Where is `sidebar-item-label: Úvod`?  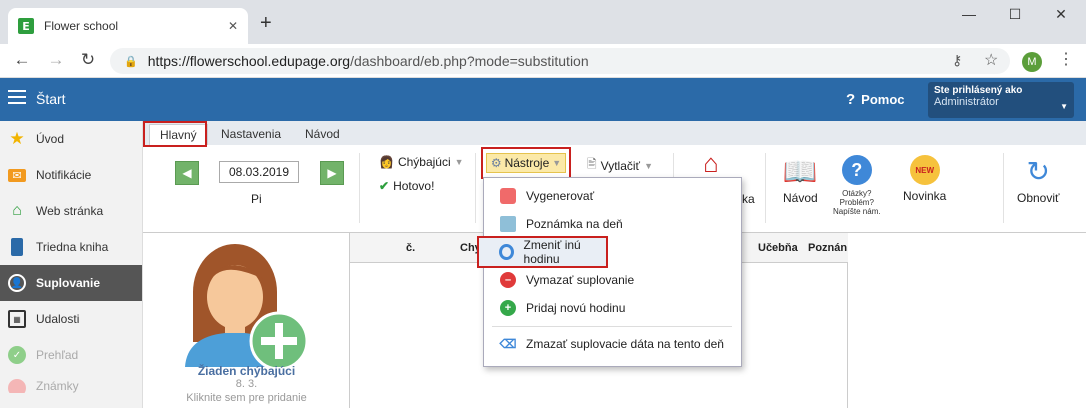
sidebar-item-label: Úvod is located at coordinates (50, 139).